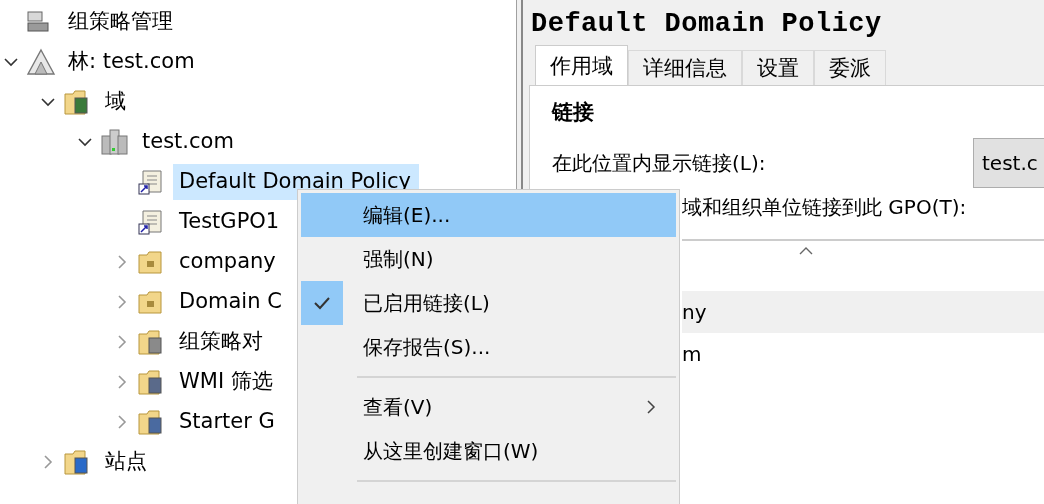 The height and width of the screenshot is (504, 1044). What do you see at coordinates (115, 102) in the screenshot?
I see `tree-item: 域` at bounding box center [115, 102].